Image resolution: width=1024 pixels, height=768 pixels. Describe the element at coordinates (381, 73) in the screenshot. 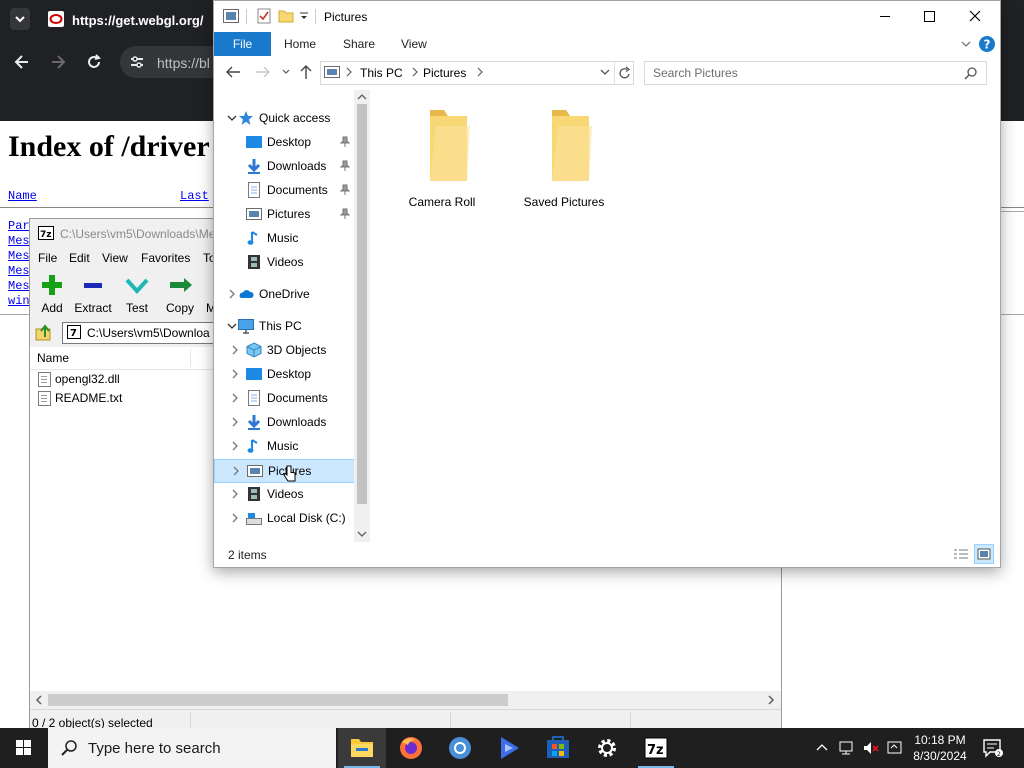

I see `breadcrumb-this-pc: This PC` at that location.